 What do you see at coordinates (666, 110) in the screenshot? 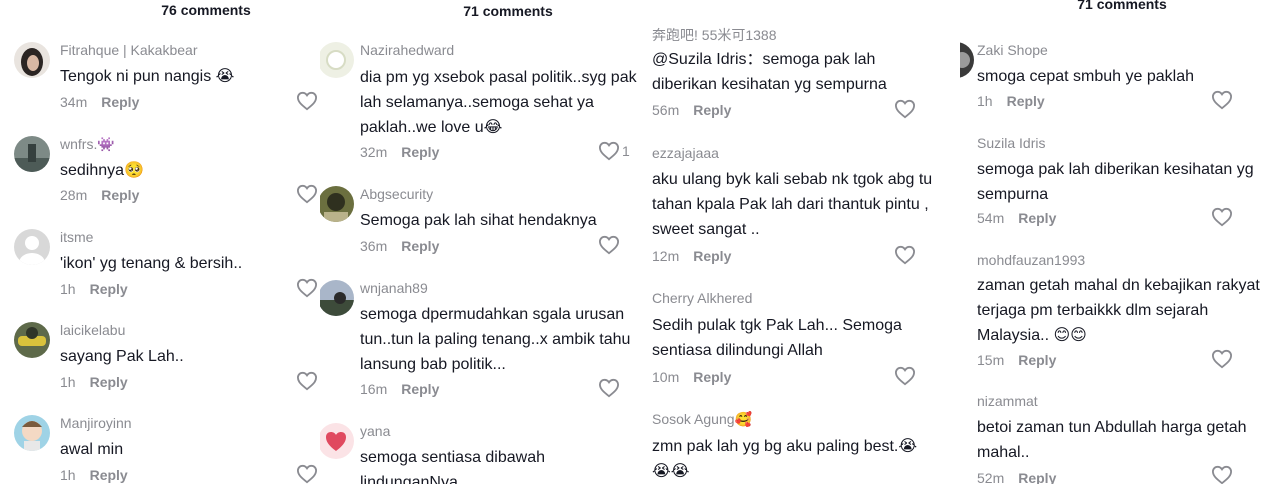
I see `comment-time: 56m` at bounding box center [666, 110].